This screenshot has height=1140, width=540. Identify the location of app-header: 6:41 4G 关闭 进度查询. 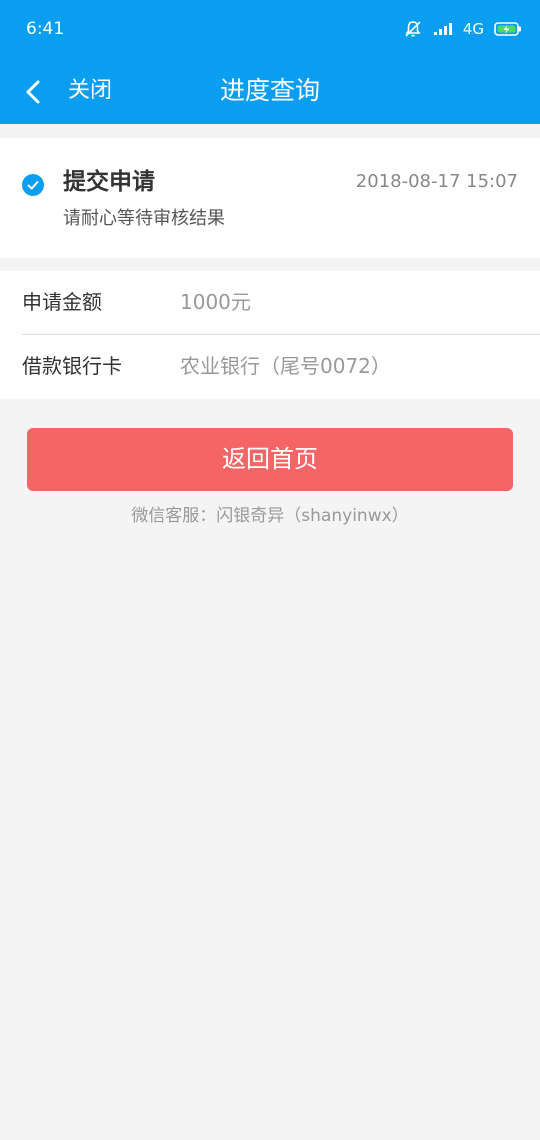
(270, 62).